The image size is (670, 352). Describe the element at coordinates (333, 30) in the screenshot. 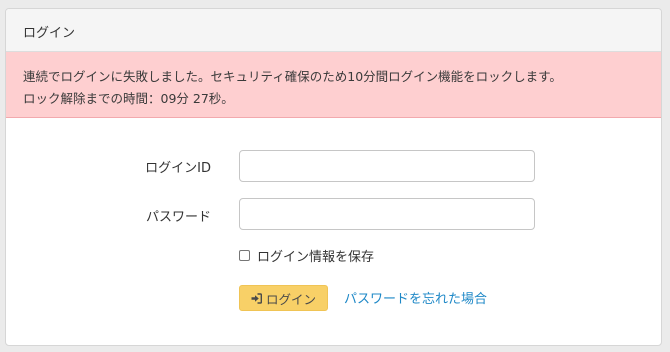

I see `panel-header: ログイン` at that location.